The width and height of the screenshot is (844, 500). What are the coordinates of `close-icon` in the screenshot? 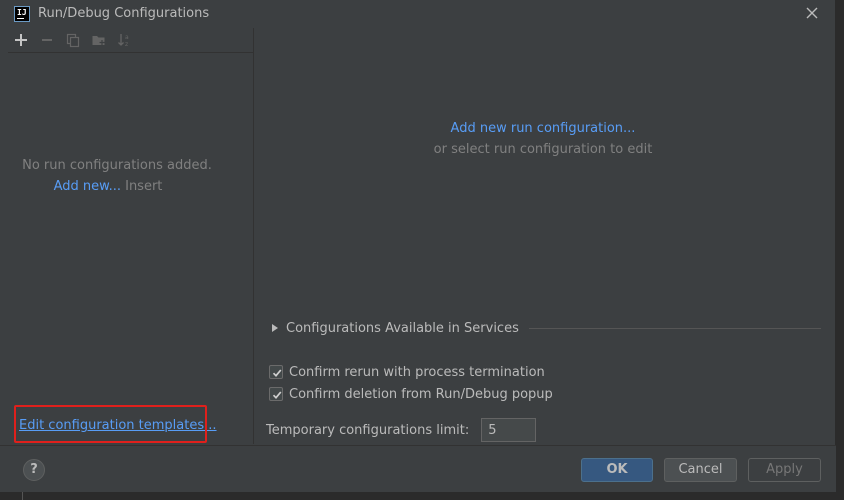 It's located at (812, 13).